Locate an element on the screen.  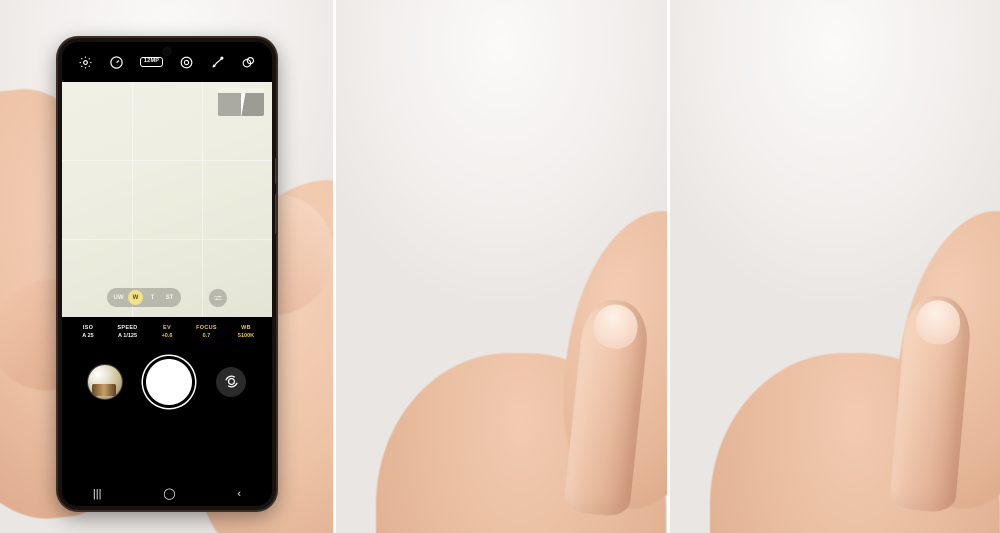
android-nav-bar: ||| ◯ ‹ is located at coordinates (167, 494).